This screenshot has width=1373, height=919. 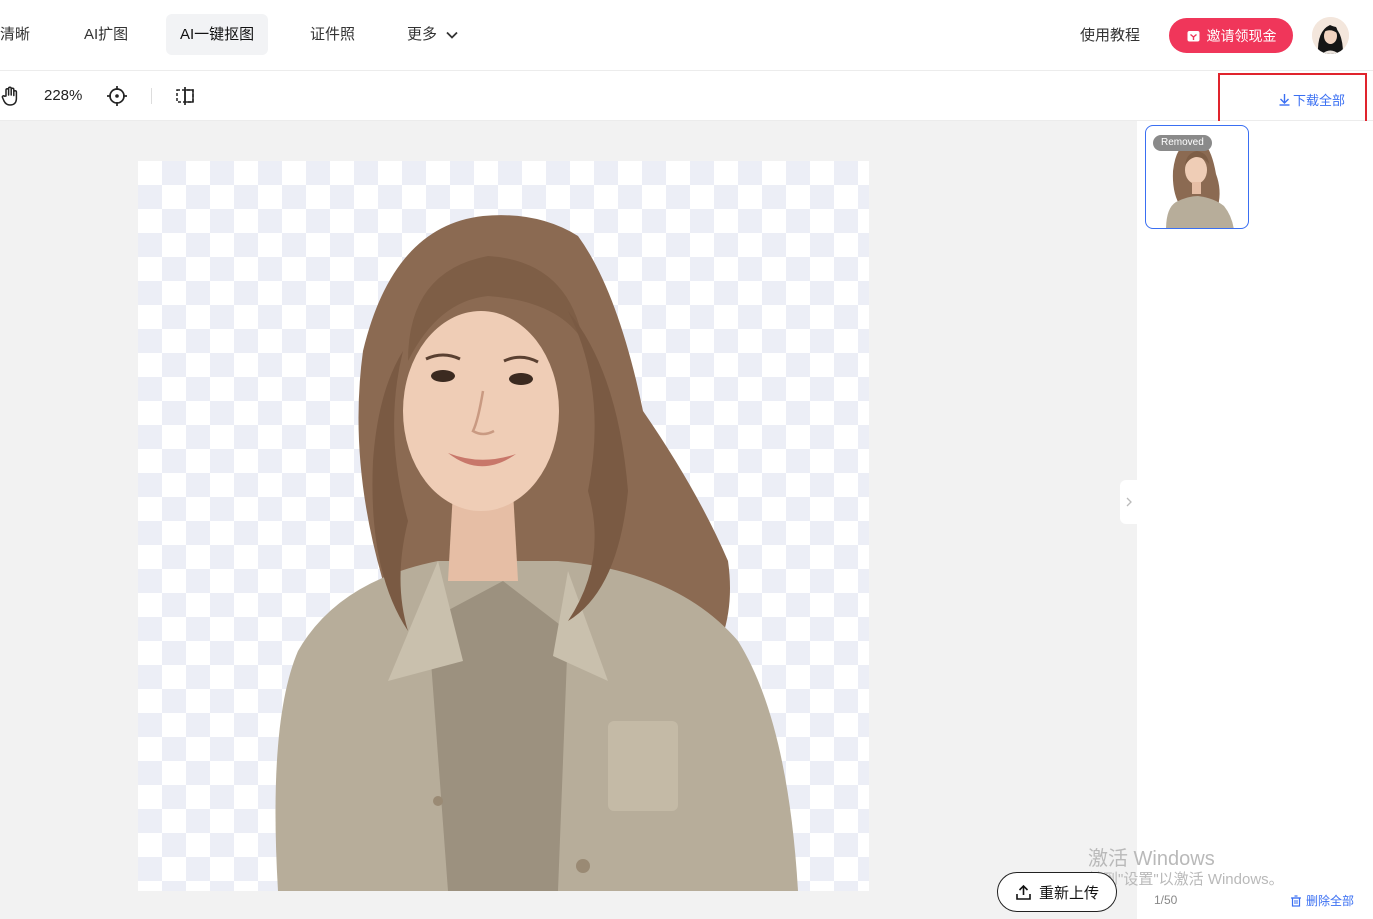 What do you see at coordinates (1186, 879) in the screenshot?
I see `windows-watermark-subtitle: 转到"设置"以激活 Windows。` at bounding box center [1186, 879].